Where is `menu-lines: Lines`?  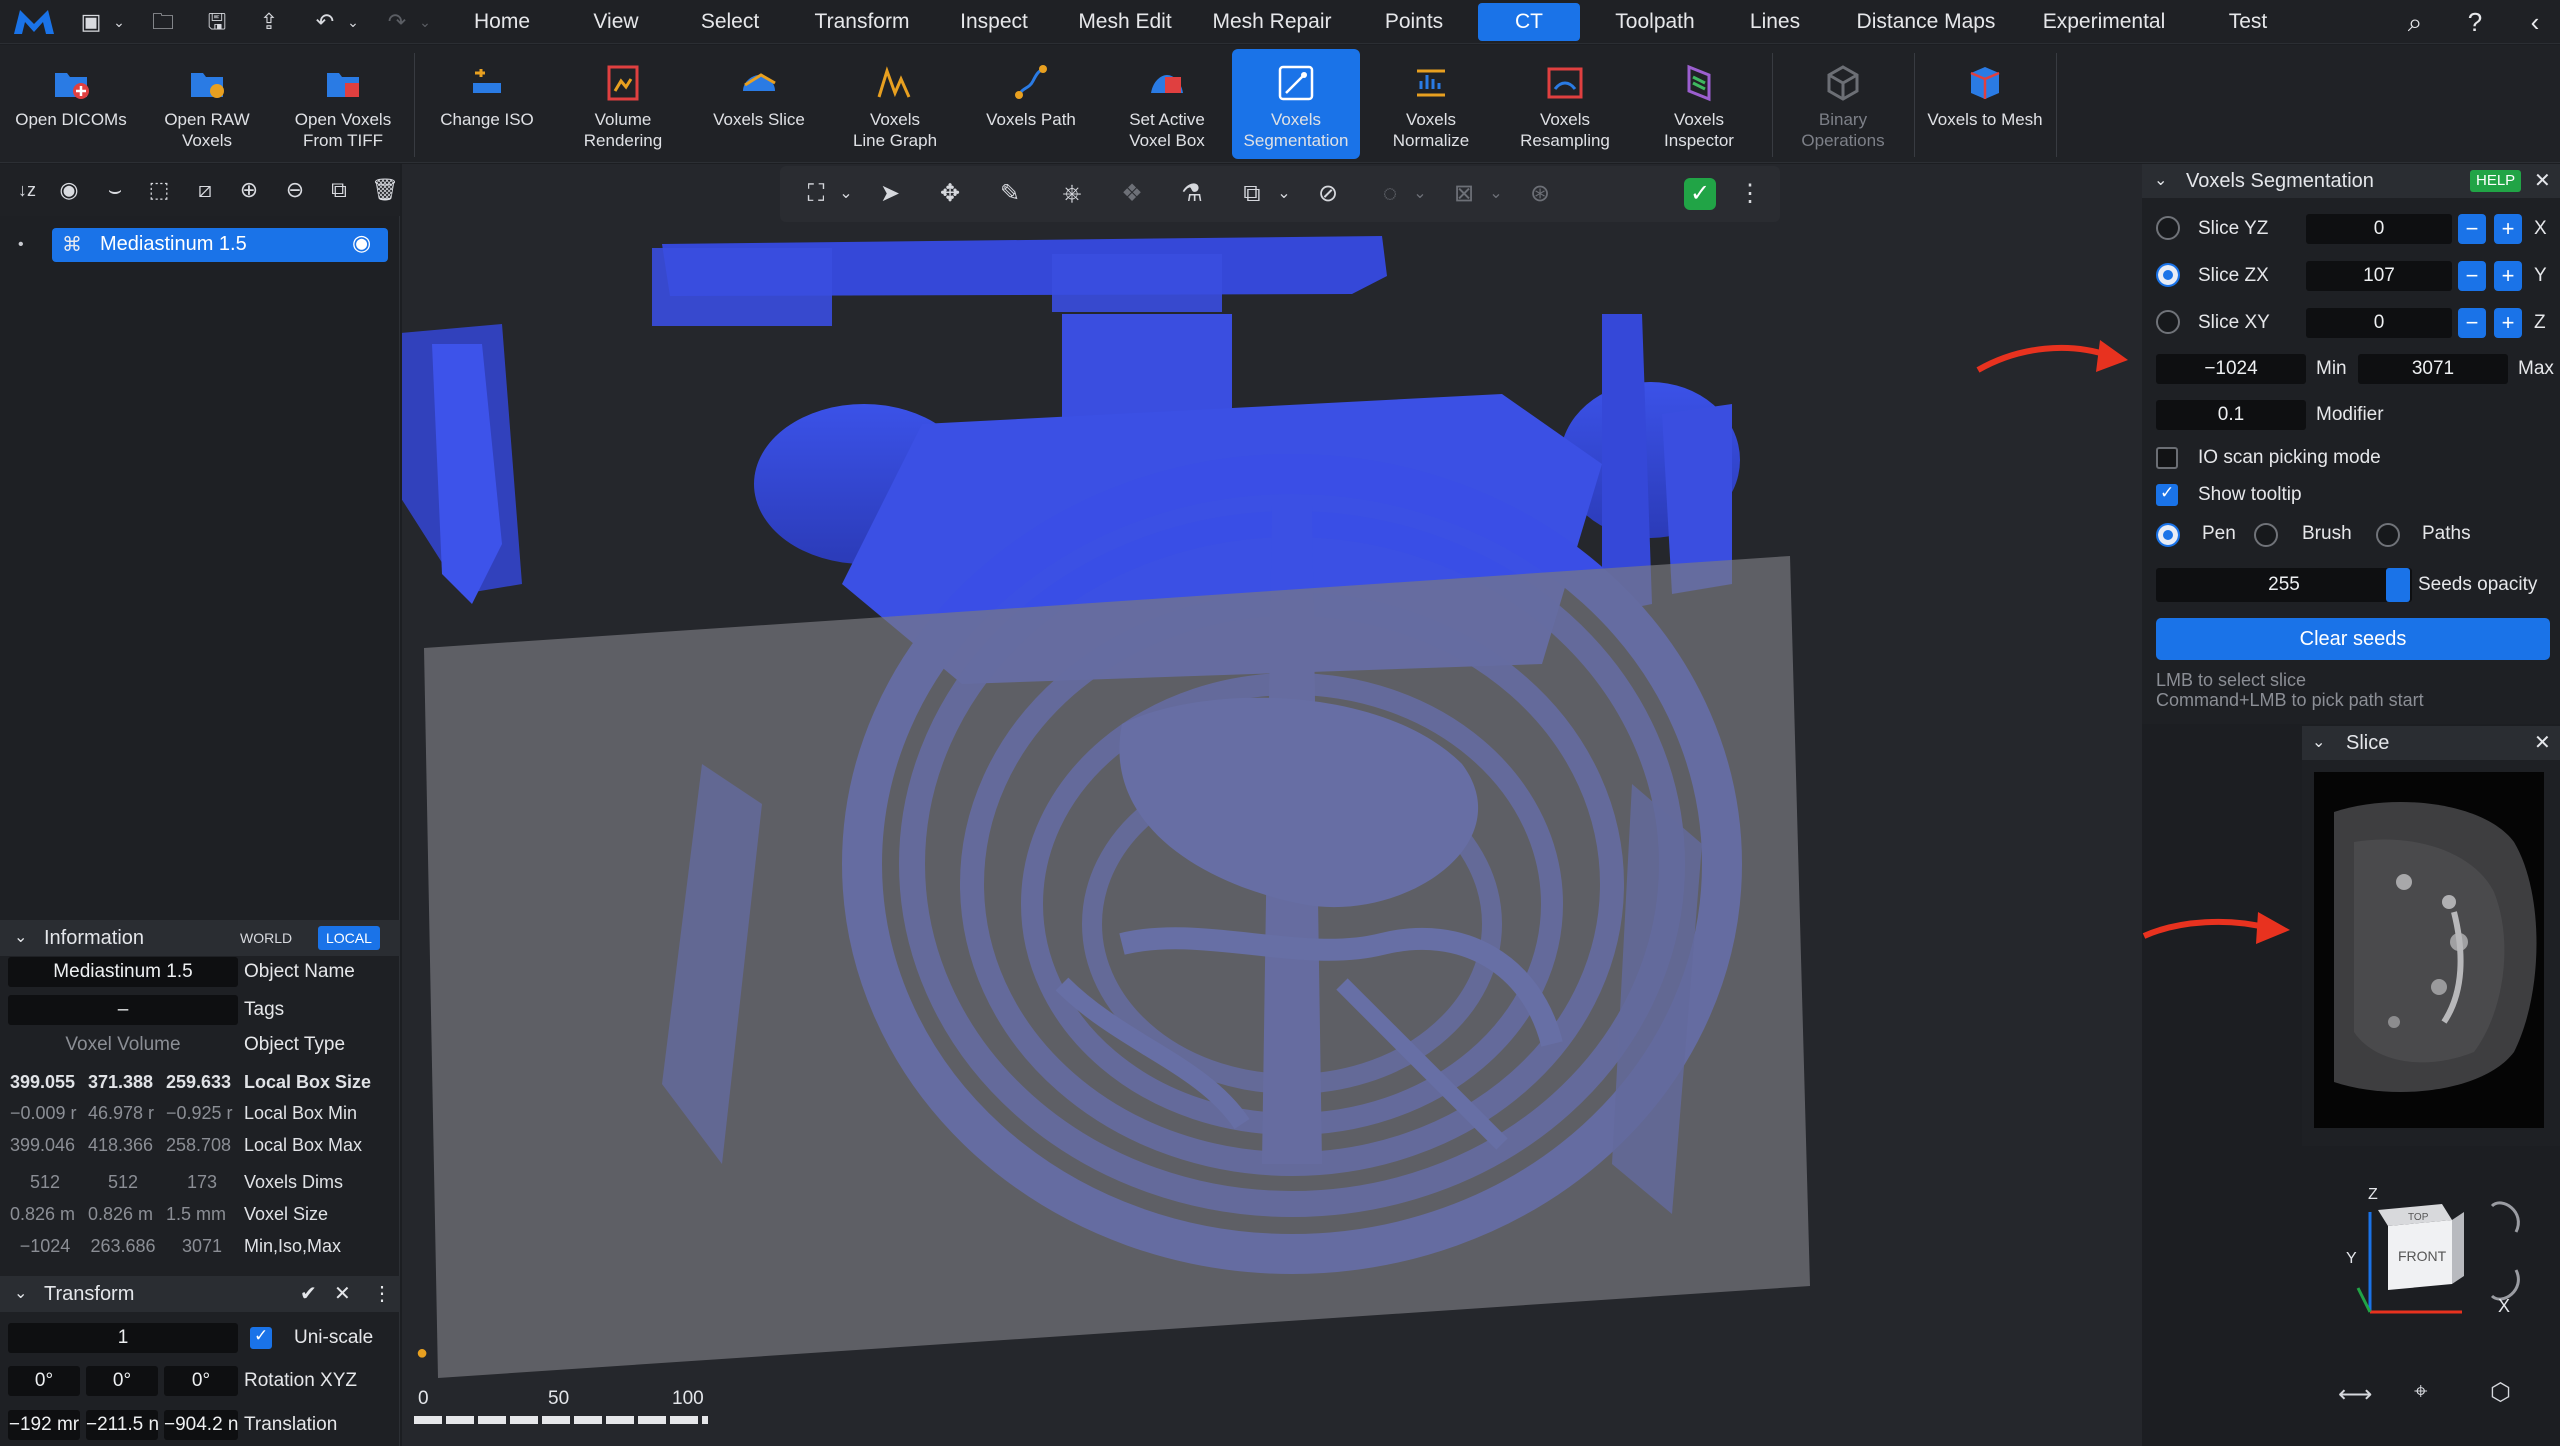 menu-lines: Lines is located at coordinates (1775, 22).